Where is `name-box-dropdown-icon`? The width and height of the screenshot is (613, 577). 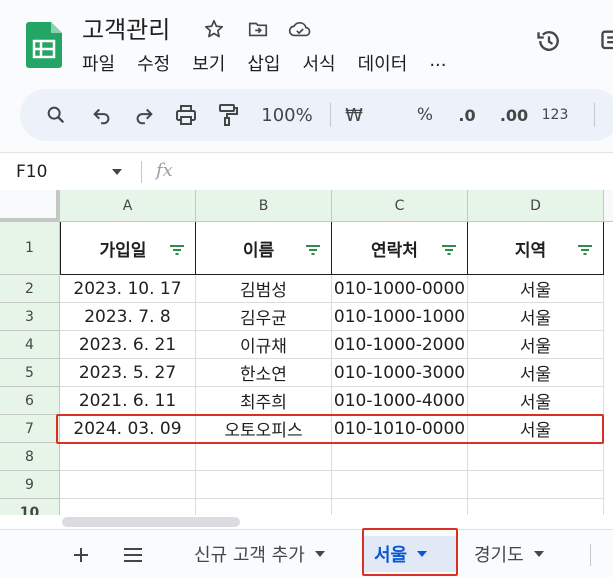
name-box-dropdown-icon is located at coordinates (117, 172).